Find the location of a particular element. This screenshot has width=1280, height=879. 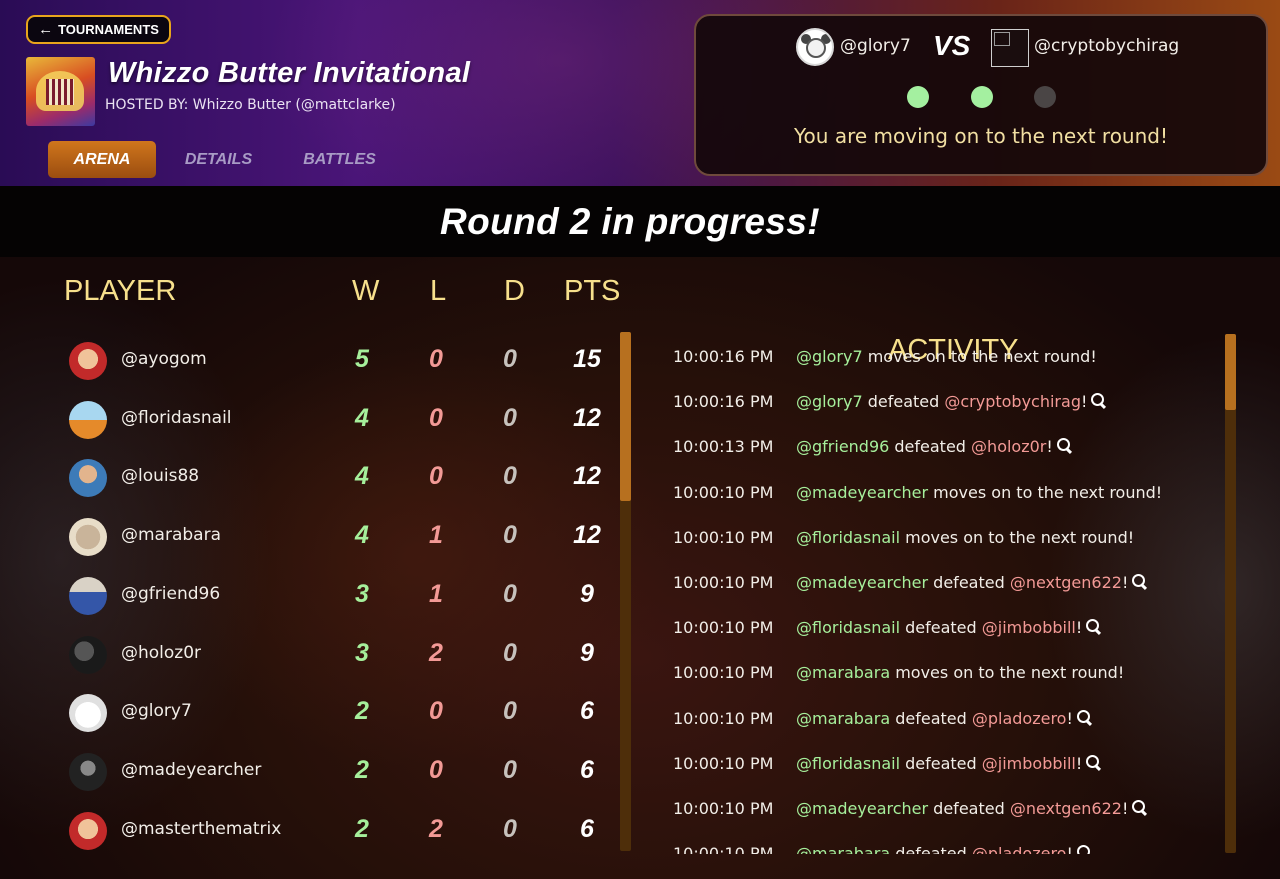

standings-row: @glory7 2 0 0 6 is located at coordinates (320, 711).